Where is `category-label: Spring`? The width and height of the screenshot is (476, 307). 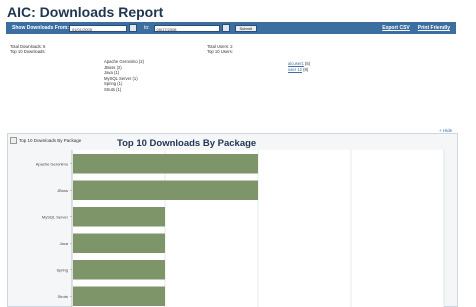 category-label: Spring is located at coordinates (62, 269).